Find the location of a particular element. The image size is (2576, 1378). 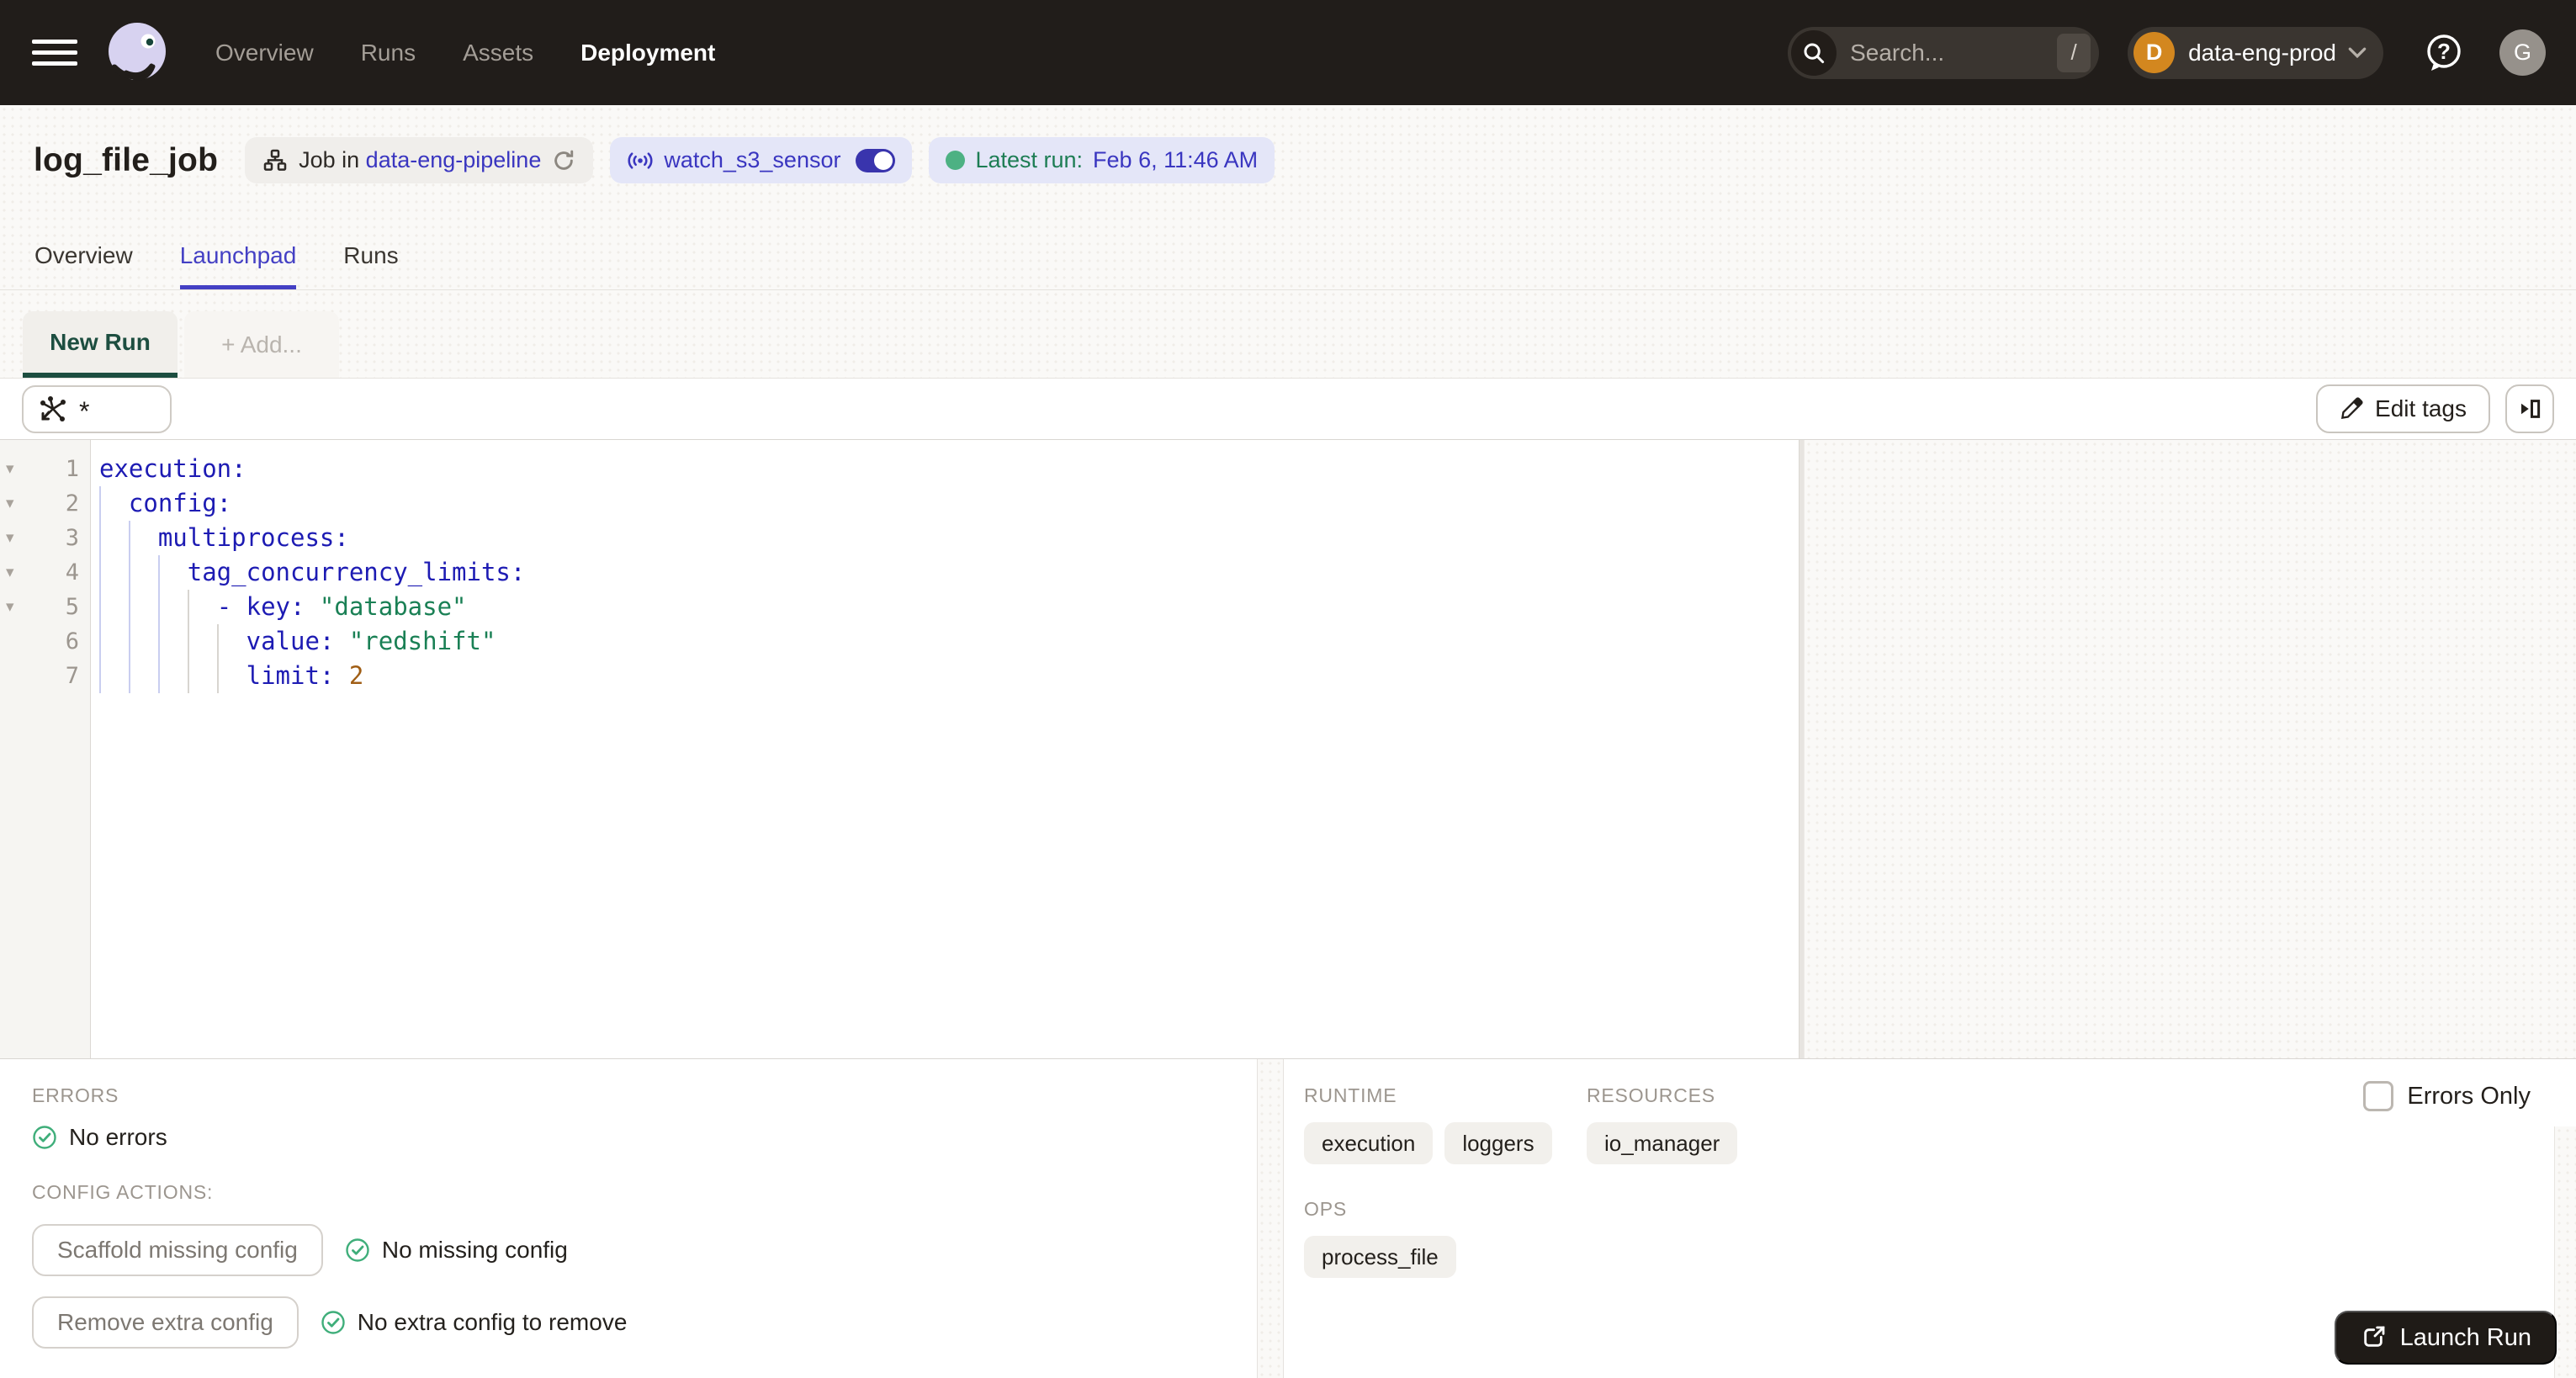

topbar-right: Search... / D data-eng-prod ? G is located at coordinates (2167, 52).